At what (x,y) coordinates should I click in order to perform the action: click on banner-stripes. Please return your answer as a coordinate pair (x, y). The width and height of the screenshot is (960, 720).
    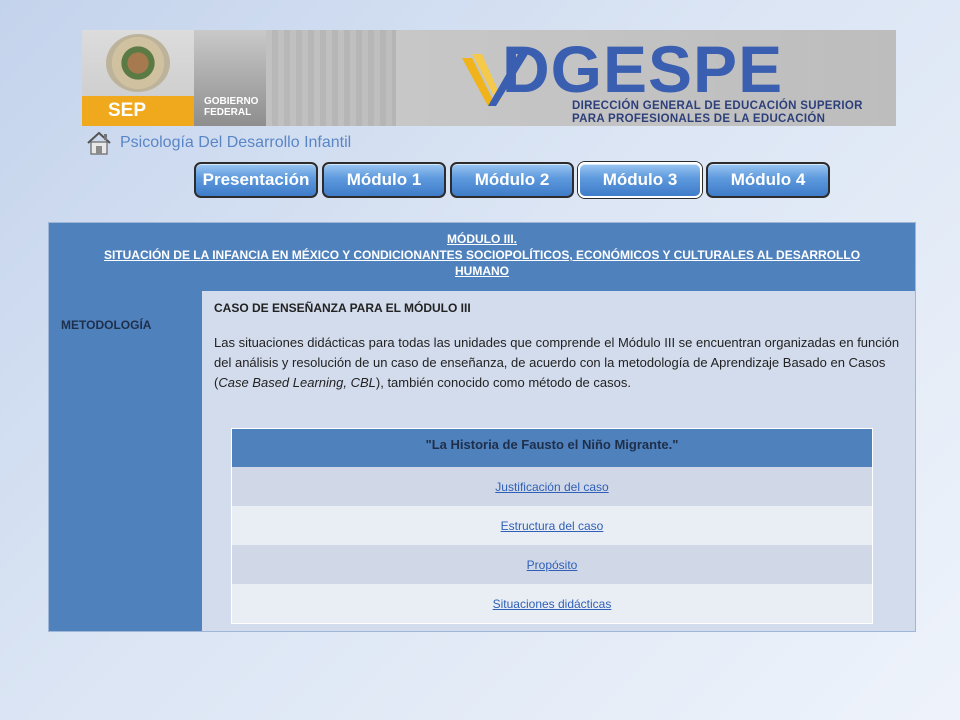
    Looking at the image, I should click on (331, 78).